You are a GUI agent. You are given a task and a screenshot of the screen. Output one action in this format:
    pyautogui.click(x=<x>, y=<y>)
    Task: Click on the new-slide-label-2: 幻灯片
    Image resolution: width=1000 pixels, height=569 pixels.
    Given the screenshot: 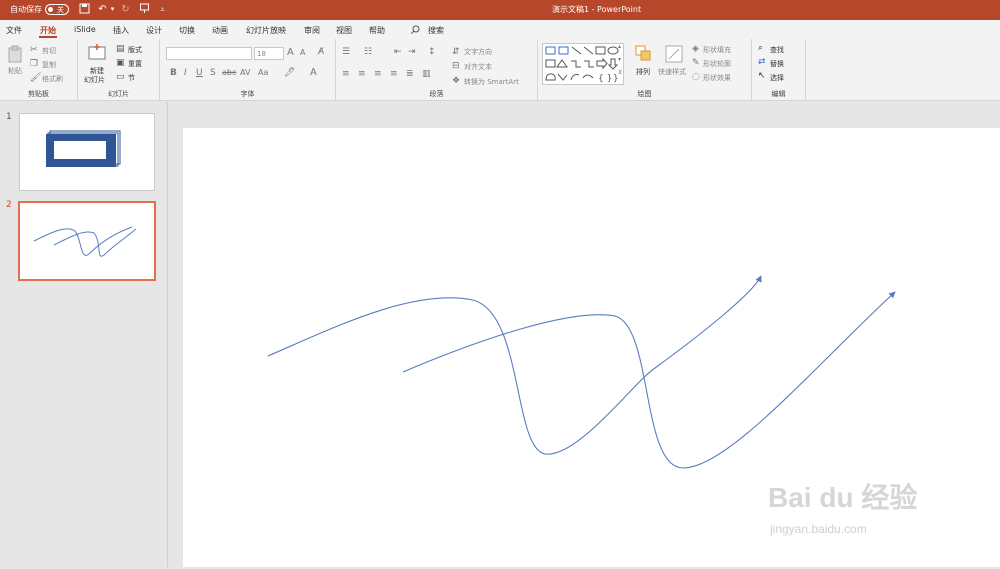 What is the action you would take?
    pyautogui.click(x=94, y=80)
    